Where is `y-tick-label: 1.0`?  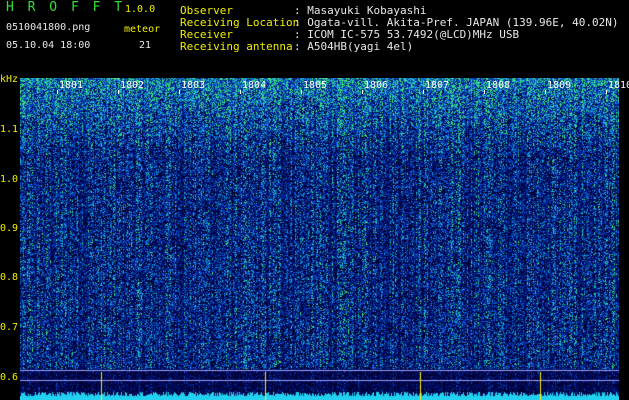
y-tick-label: 1.0 is located at coordinates (9, 179).